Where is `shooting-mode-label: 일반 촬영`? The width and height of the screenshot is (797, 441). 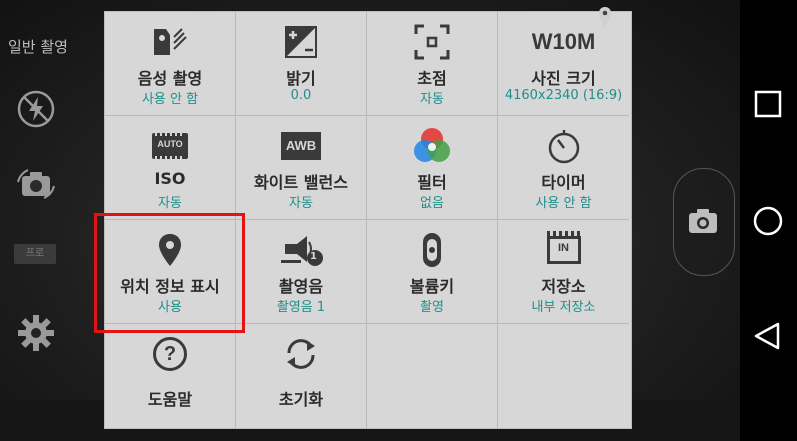 shooting-mode-label: 일반 촬영 is located at coordinates (38, 46).